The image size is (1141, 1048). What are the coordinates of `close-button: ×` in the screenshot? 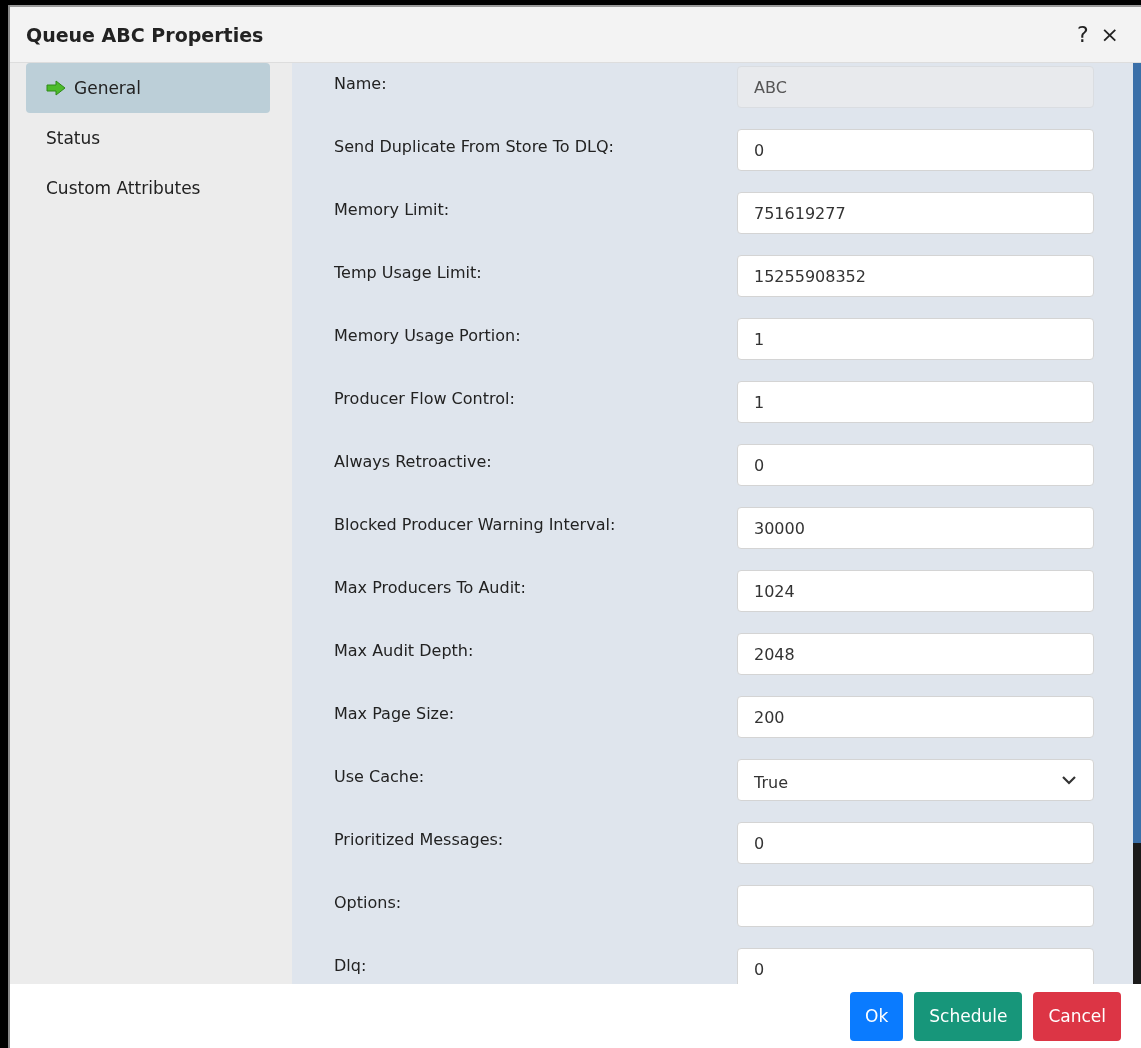 It's located at (1109, 34).